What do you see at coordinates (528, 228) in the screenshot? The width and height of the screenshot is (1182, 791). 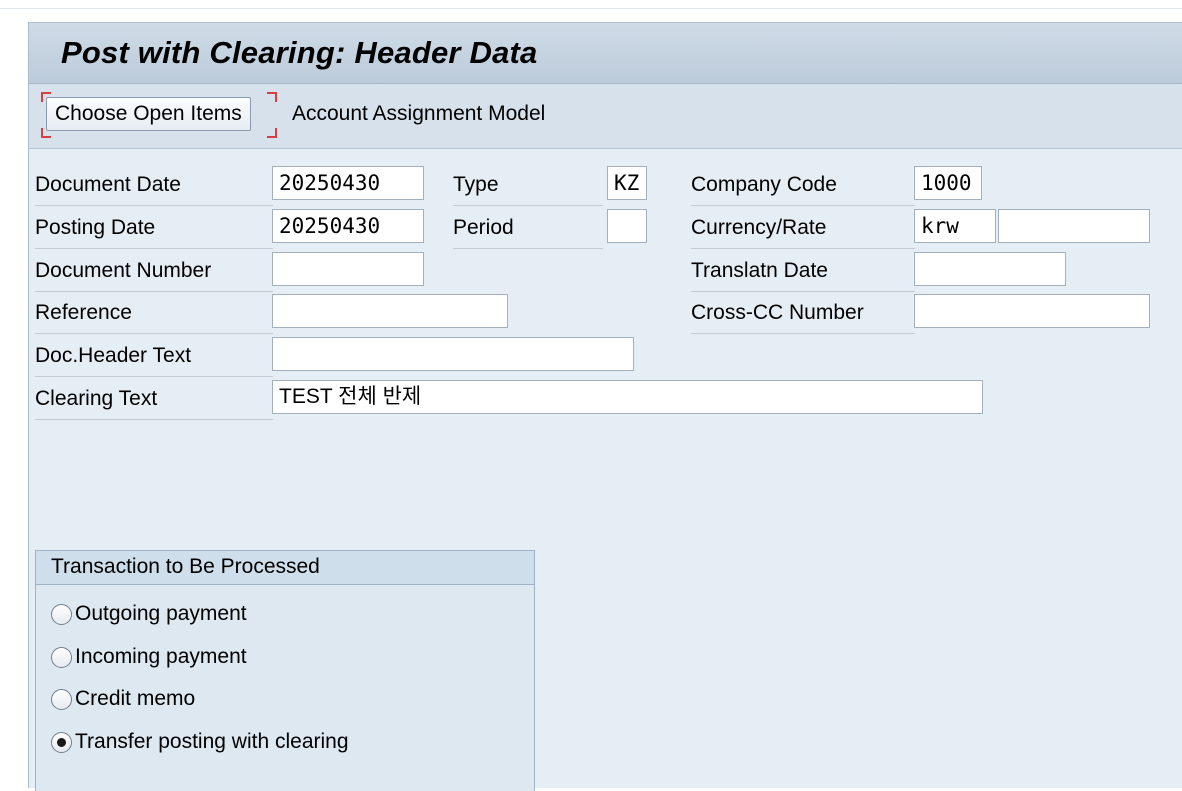 I see `period-label: Period` at bounding box center [528, 228].